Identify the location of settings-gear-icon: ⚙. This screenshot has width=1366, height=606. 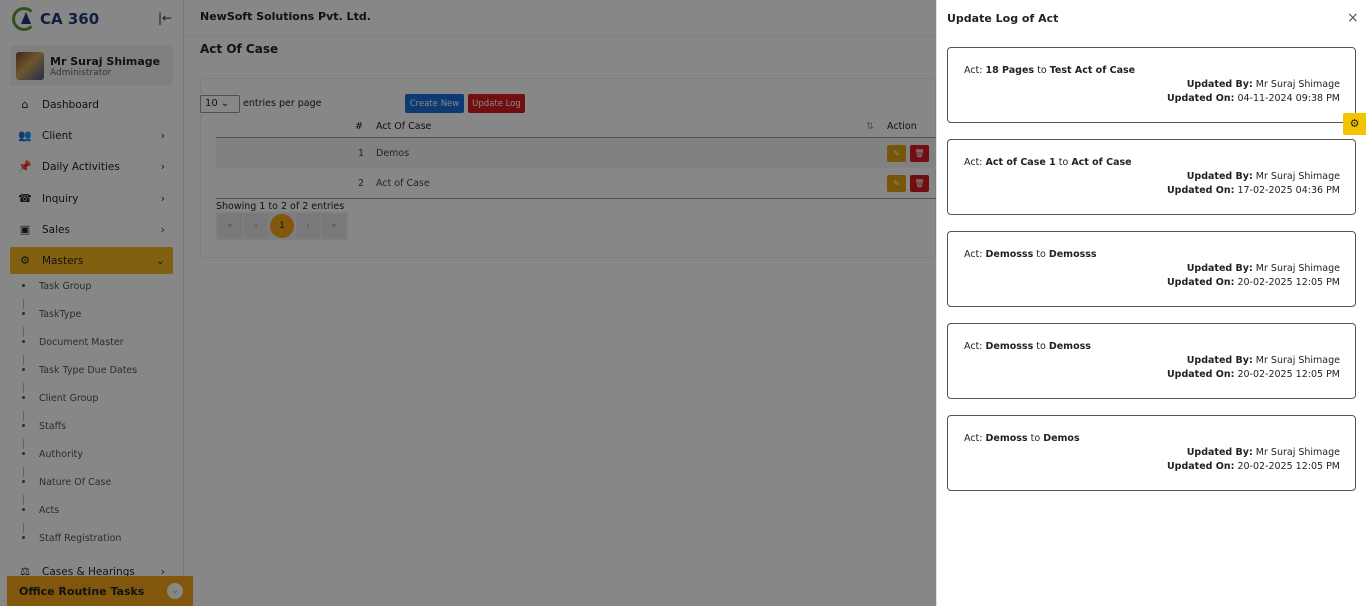
(1354, 124).